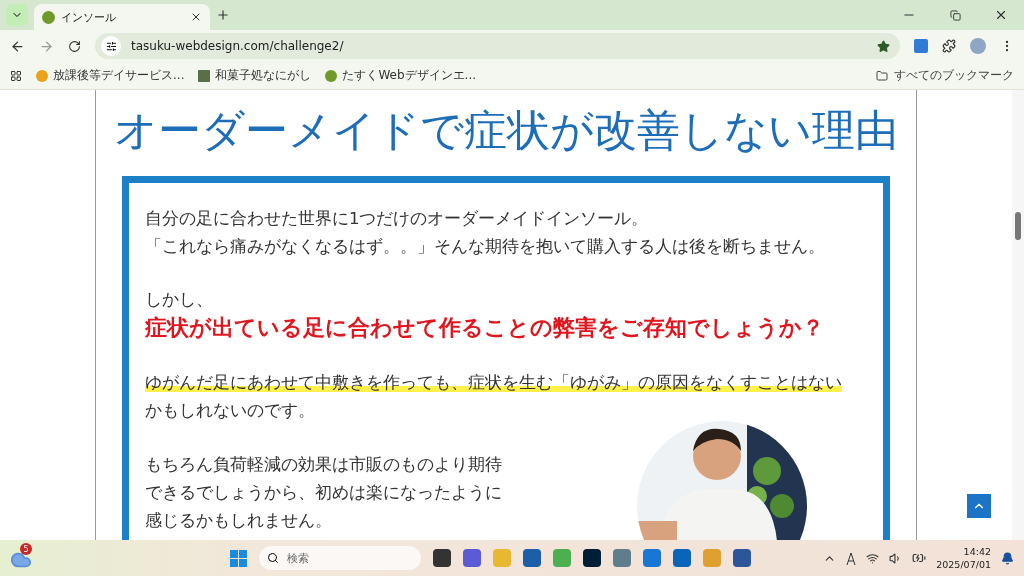  Describe the element at coordinates (919, 558) in the screenshot. I see `battery-icon` at that location.